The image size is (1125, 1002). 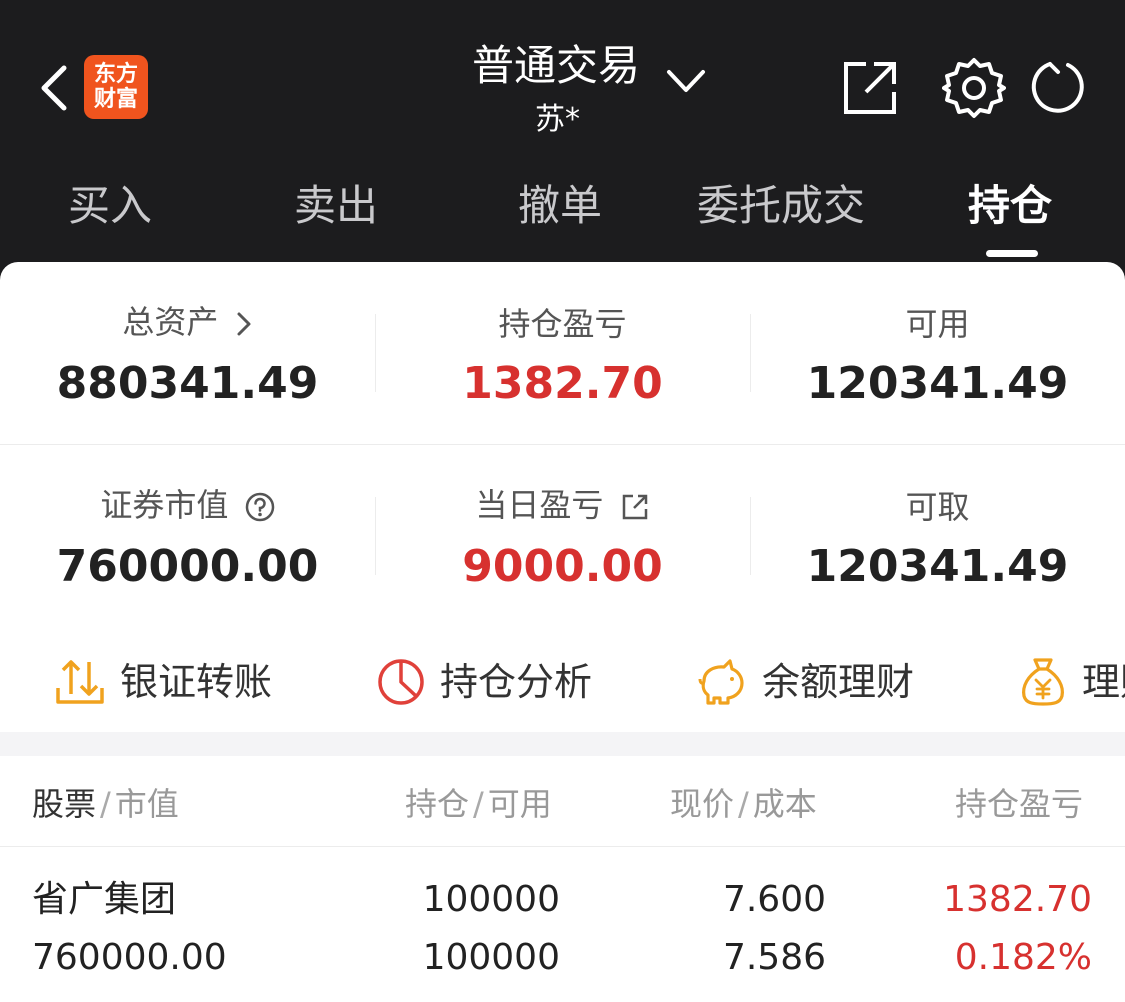 What do you see at coordinates (1019, 804) in the screenshot?
I see `column-header-pnl-main: 持仓盈亏` at bounding box center [1019, 804].